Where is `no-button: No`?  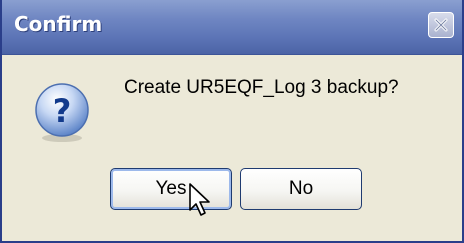 no-button: No is located at coordinates (301, 189).